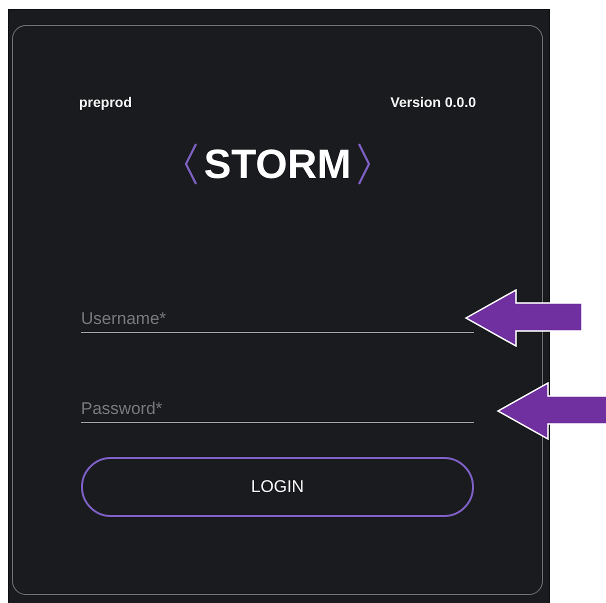 The width and height of the screenshot is (606, 603). What do you see at coordinates (277, 409) in the screenshot?
I see `password-field: Password*` at bounding box center [277, 409].